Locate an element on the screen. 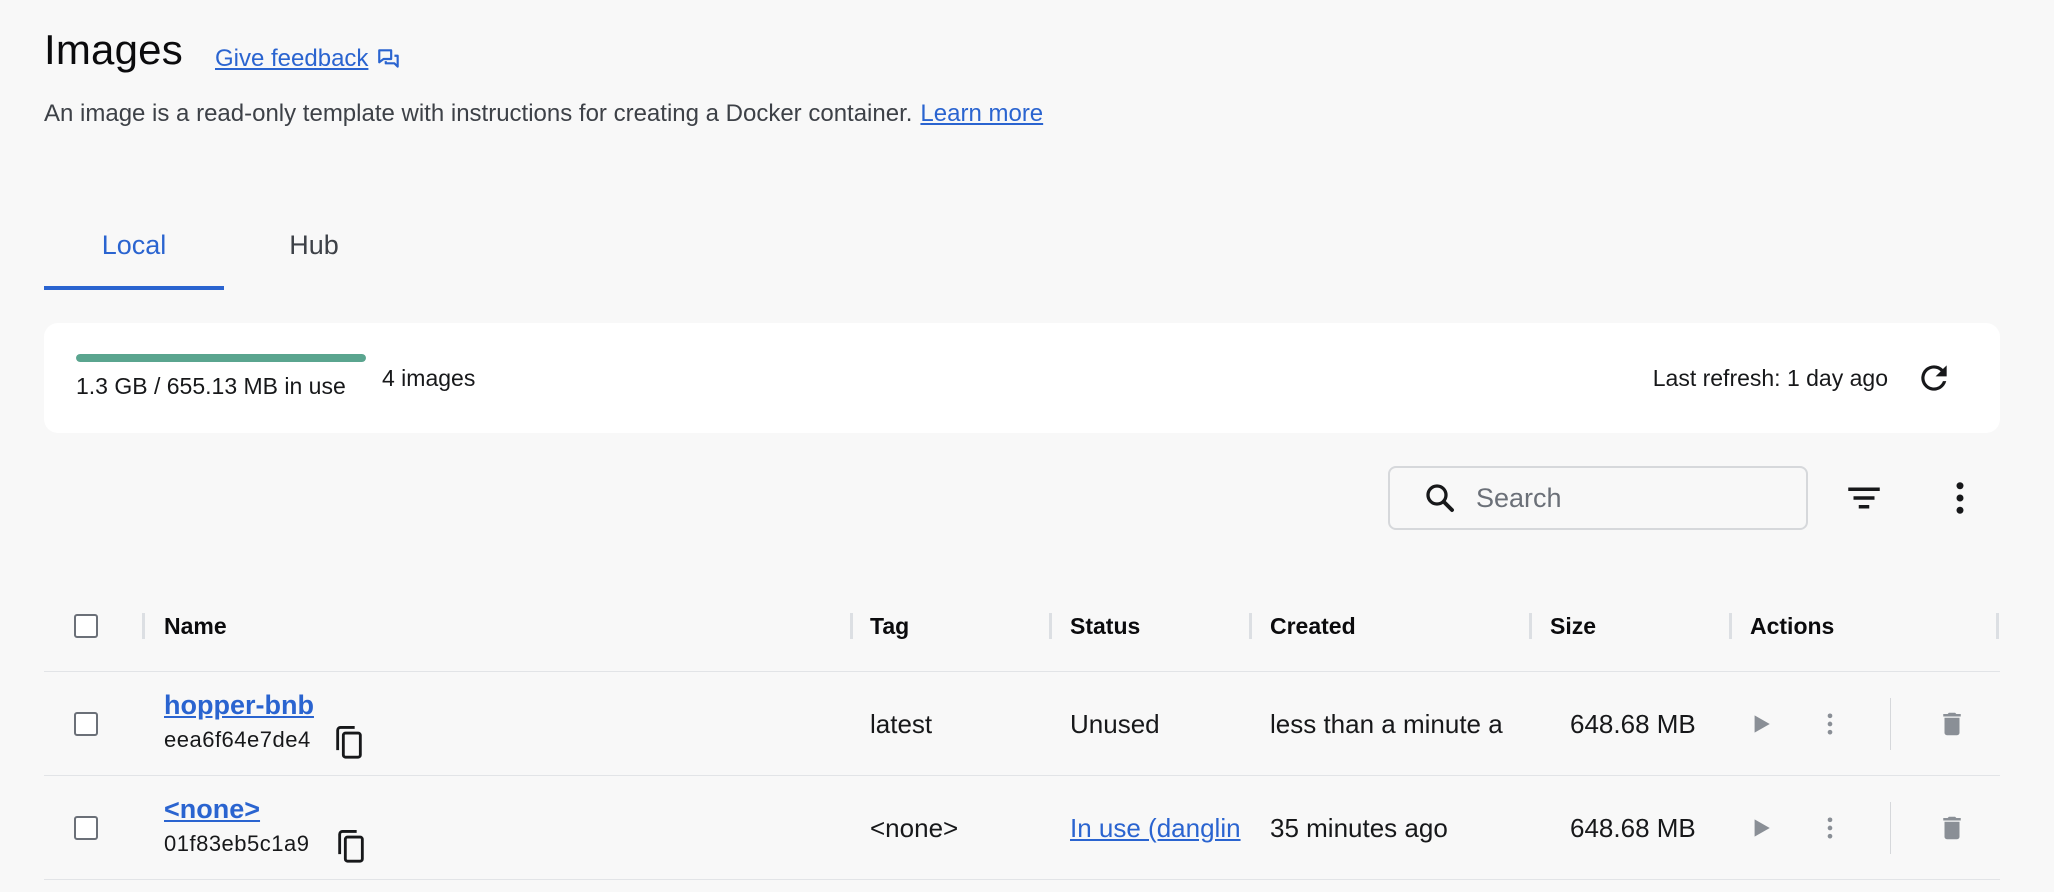 The height and width of the screenshot is (892, 2054). give-feedback-label: Give feedback is located at coordinates (292, 58).